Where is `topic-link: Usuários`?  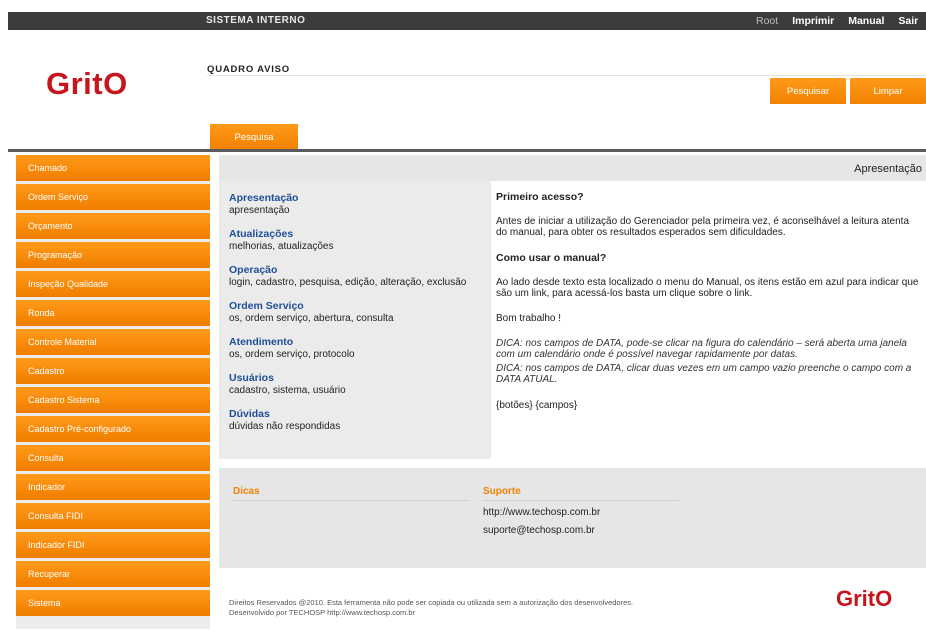 topic-link: Usuários is located at coordinates (287, 378).